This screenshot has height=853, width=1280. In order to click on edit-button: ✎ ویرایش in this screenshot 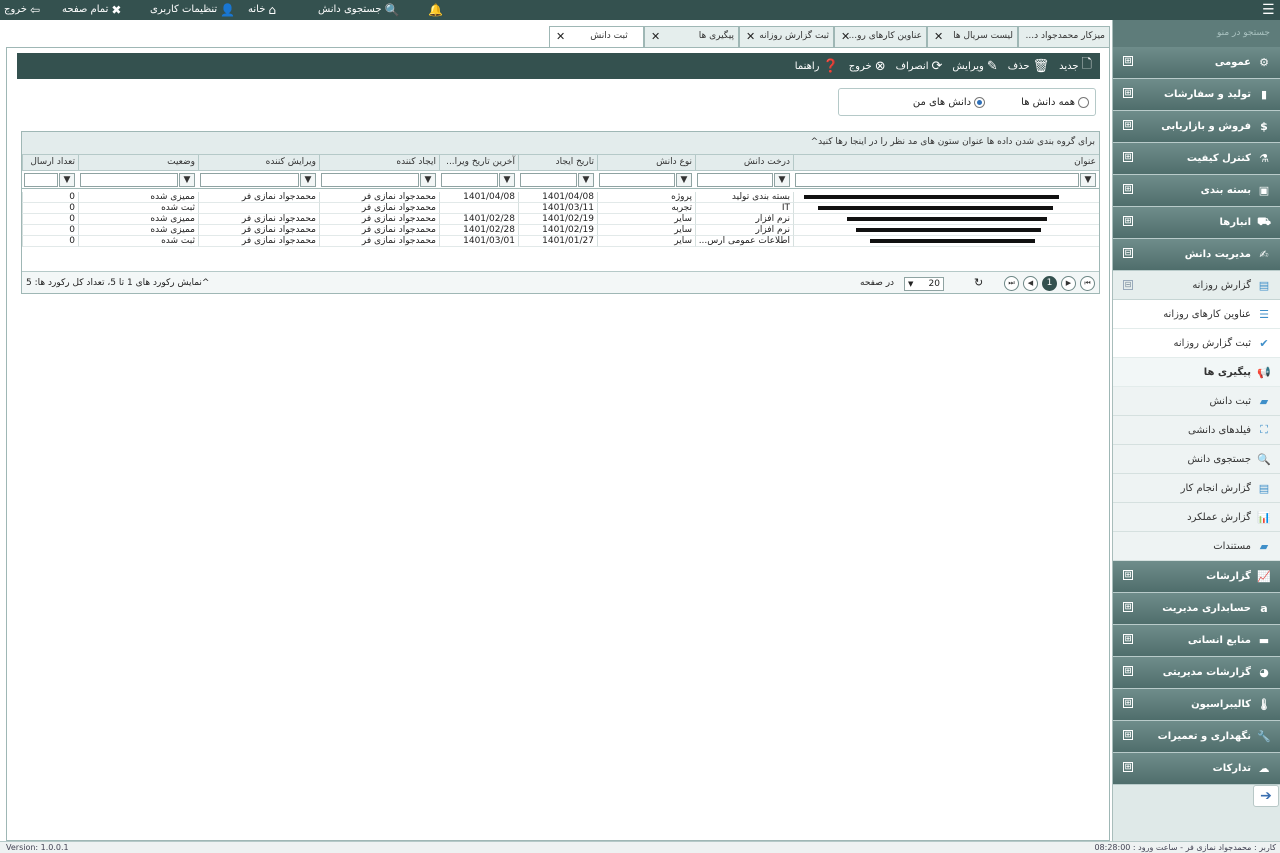, I will do `click(974, 66)`.